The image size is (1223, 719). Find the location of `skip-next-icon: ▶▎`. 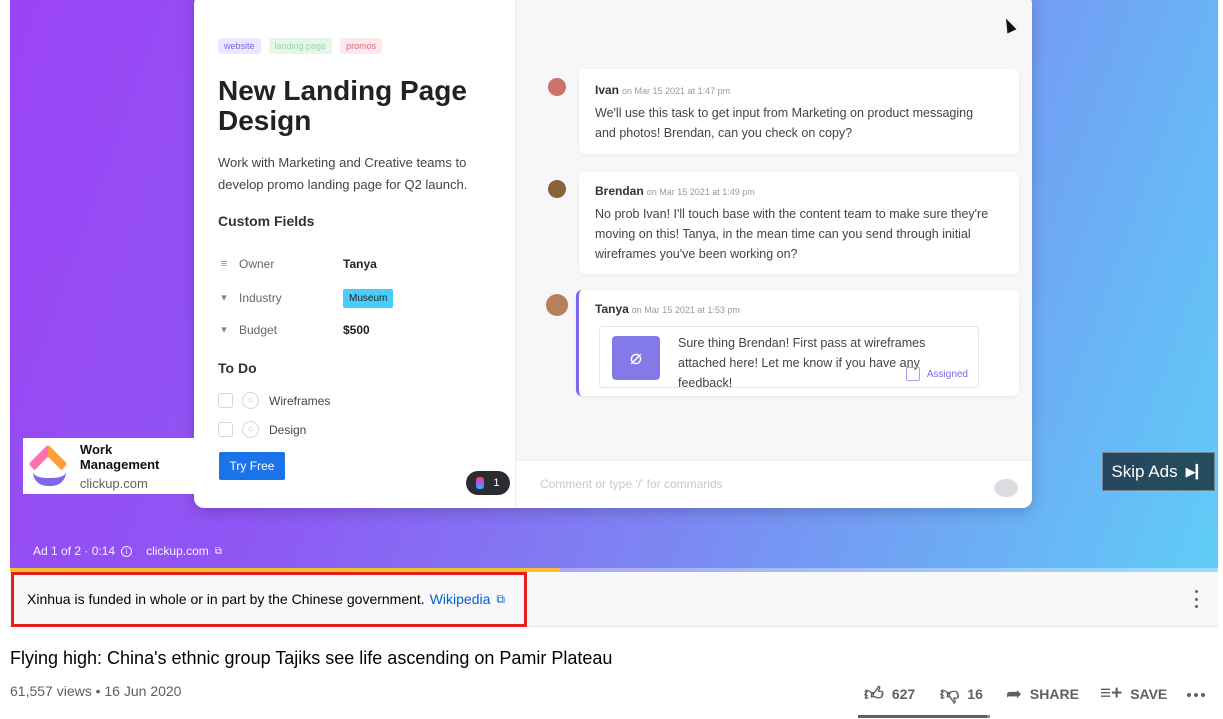

skip-next-icon: ▶▎ is located at coordinates (1195, 471).